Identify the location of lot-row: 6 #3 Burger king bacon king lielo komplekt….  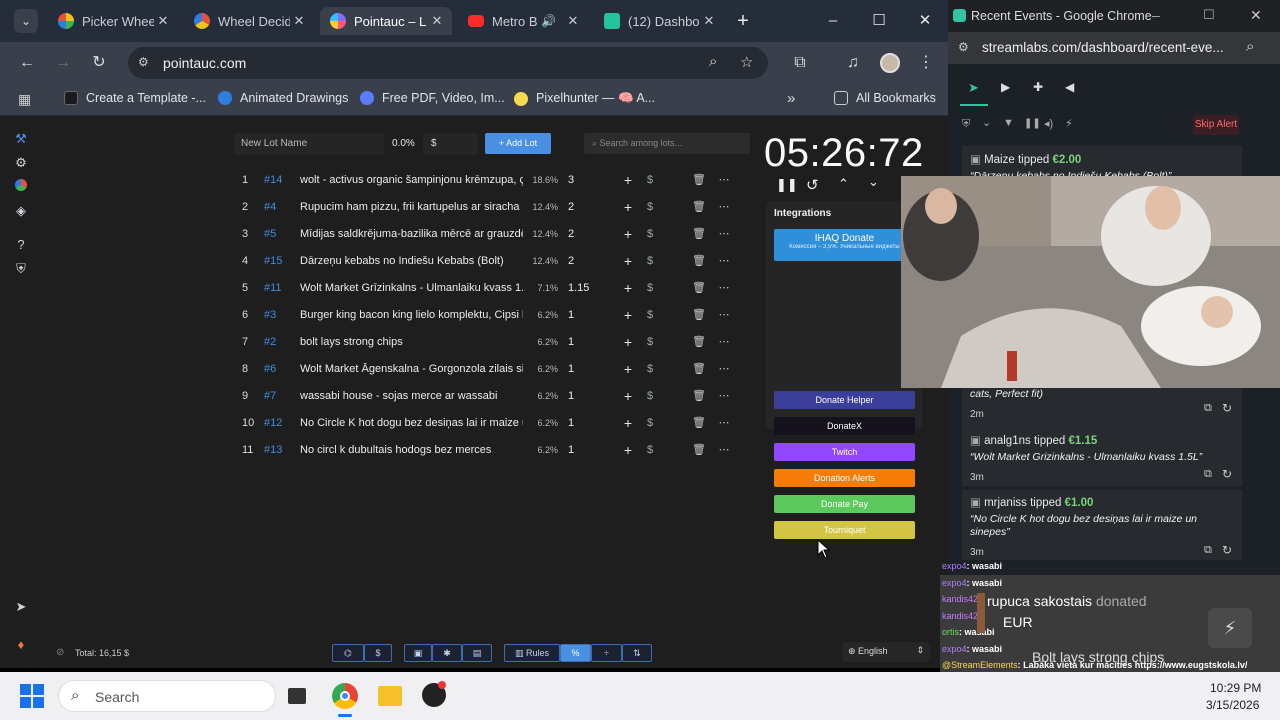
(492, 314).